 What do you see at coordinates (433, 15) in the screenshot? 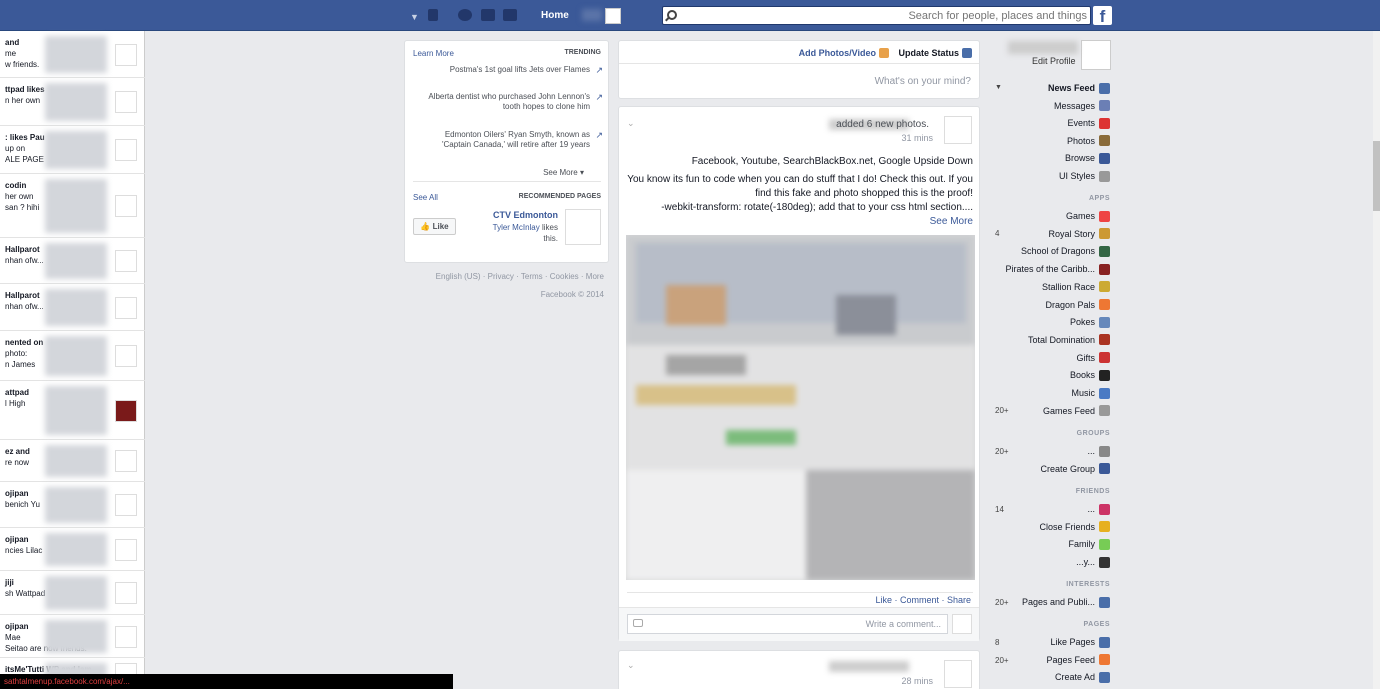
I see `privacy-shortcuts-icon` at bounding box center [433, 15].